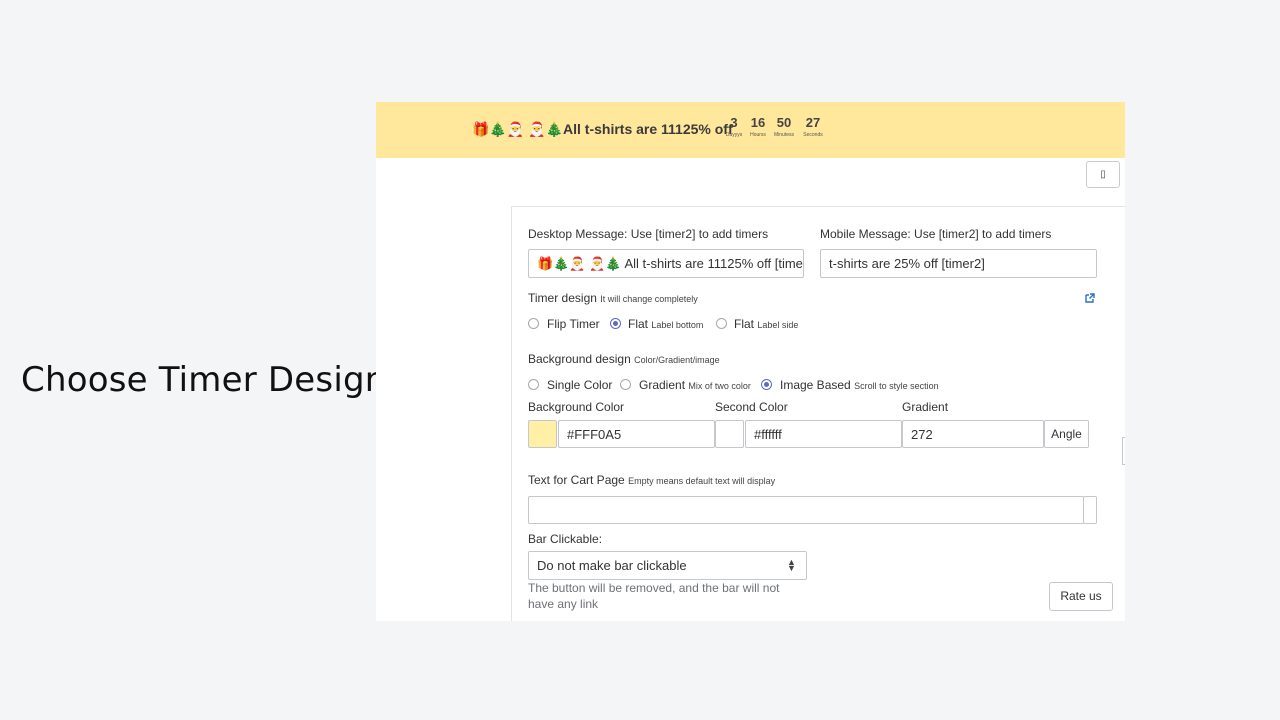  What do you see at coordinates (612, 565) in the screenshot?
I see `bar-clickable-value: Do not make bar clickable` at bounding box center [612, 565].